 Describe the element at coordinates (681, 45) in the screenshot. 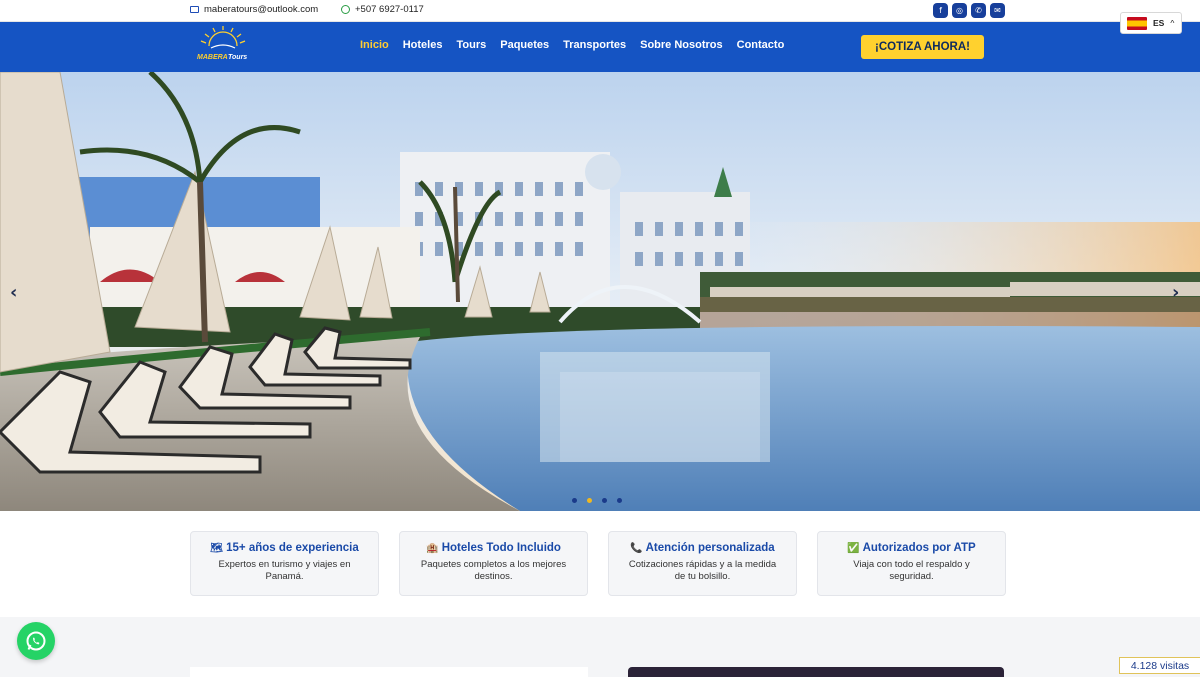

I see `nav-sobre-nosotros: Sobre Nosotros` at that location.